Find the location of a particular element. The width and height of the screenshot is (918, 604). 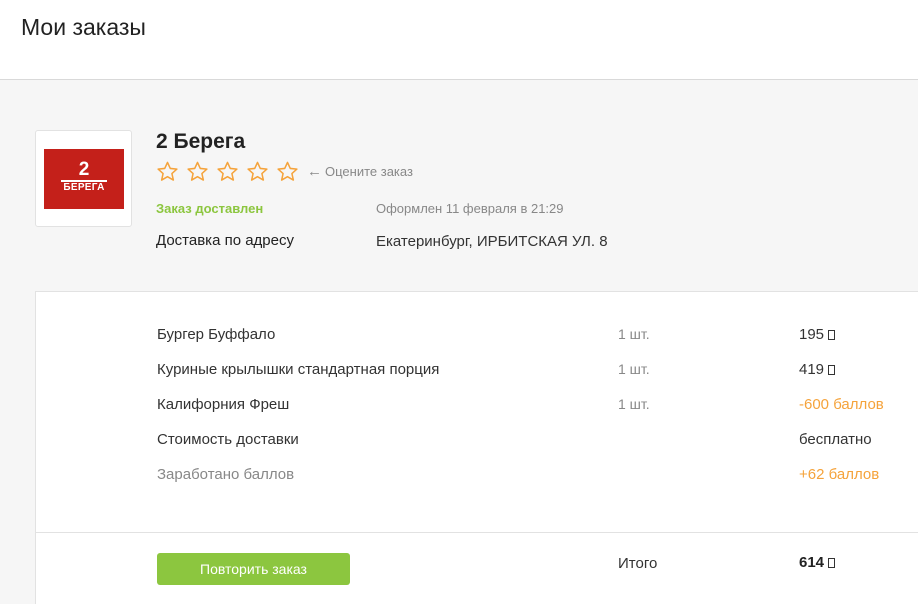

page-title: Мои заказы is located at coordinates (83, 27).